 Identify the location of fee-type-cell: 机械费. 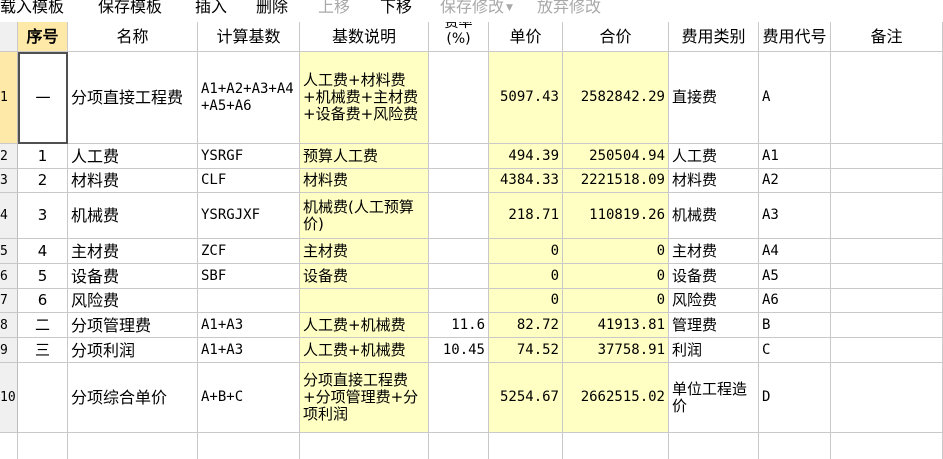
(714, 216).